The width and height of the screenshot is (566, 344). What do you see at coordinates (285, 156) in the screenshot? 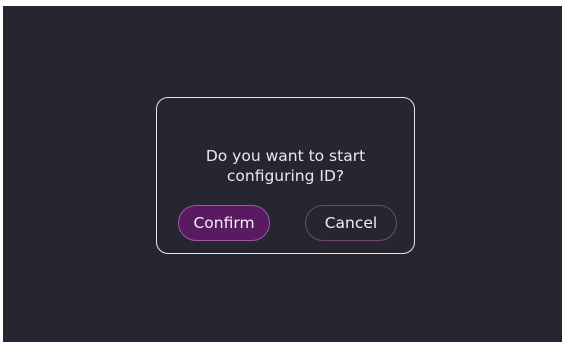
I see `dialog-message-line: Do you want to start` at bounding box center [285, 156].